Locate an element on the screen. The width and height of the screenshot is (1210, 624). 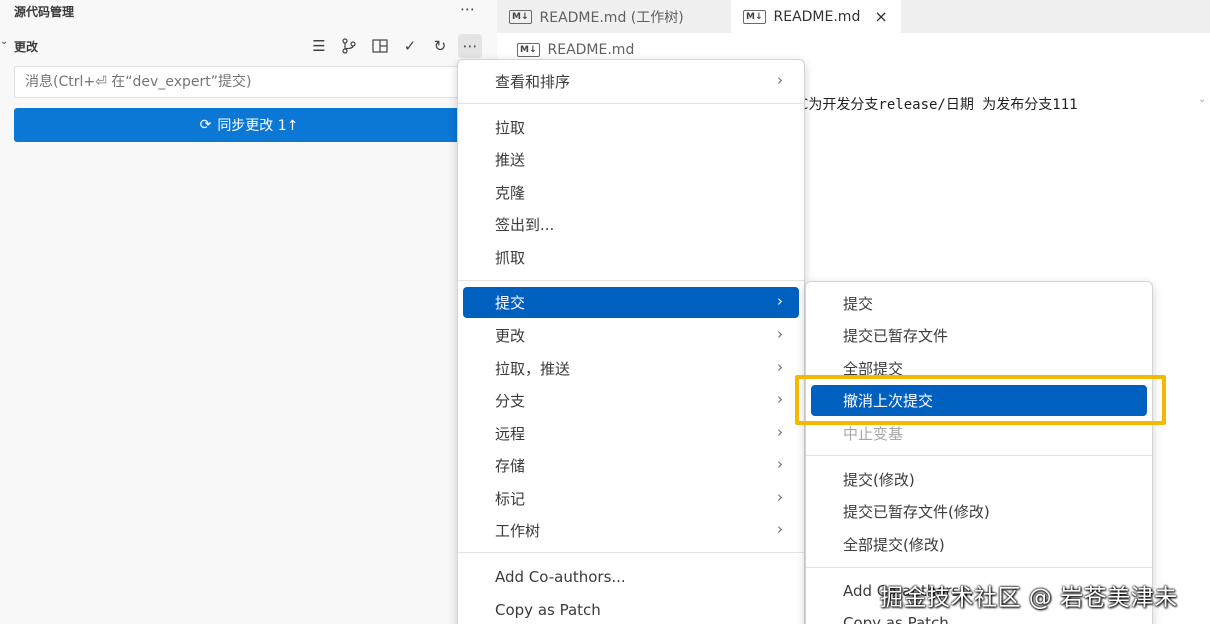
annotation-highlight-box is located at coordinates (980, 400).